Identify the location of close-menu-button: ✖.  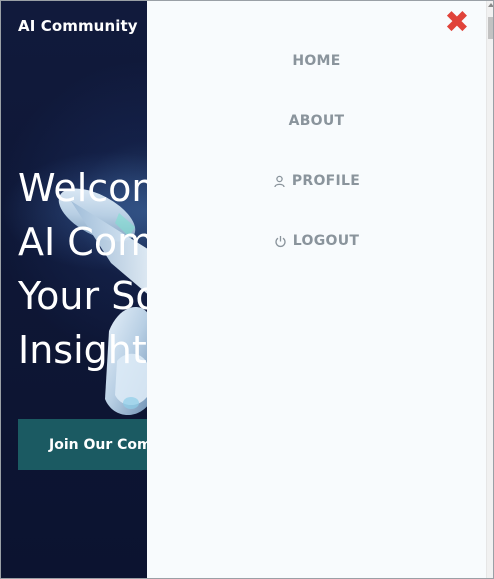
(457, 23).